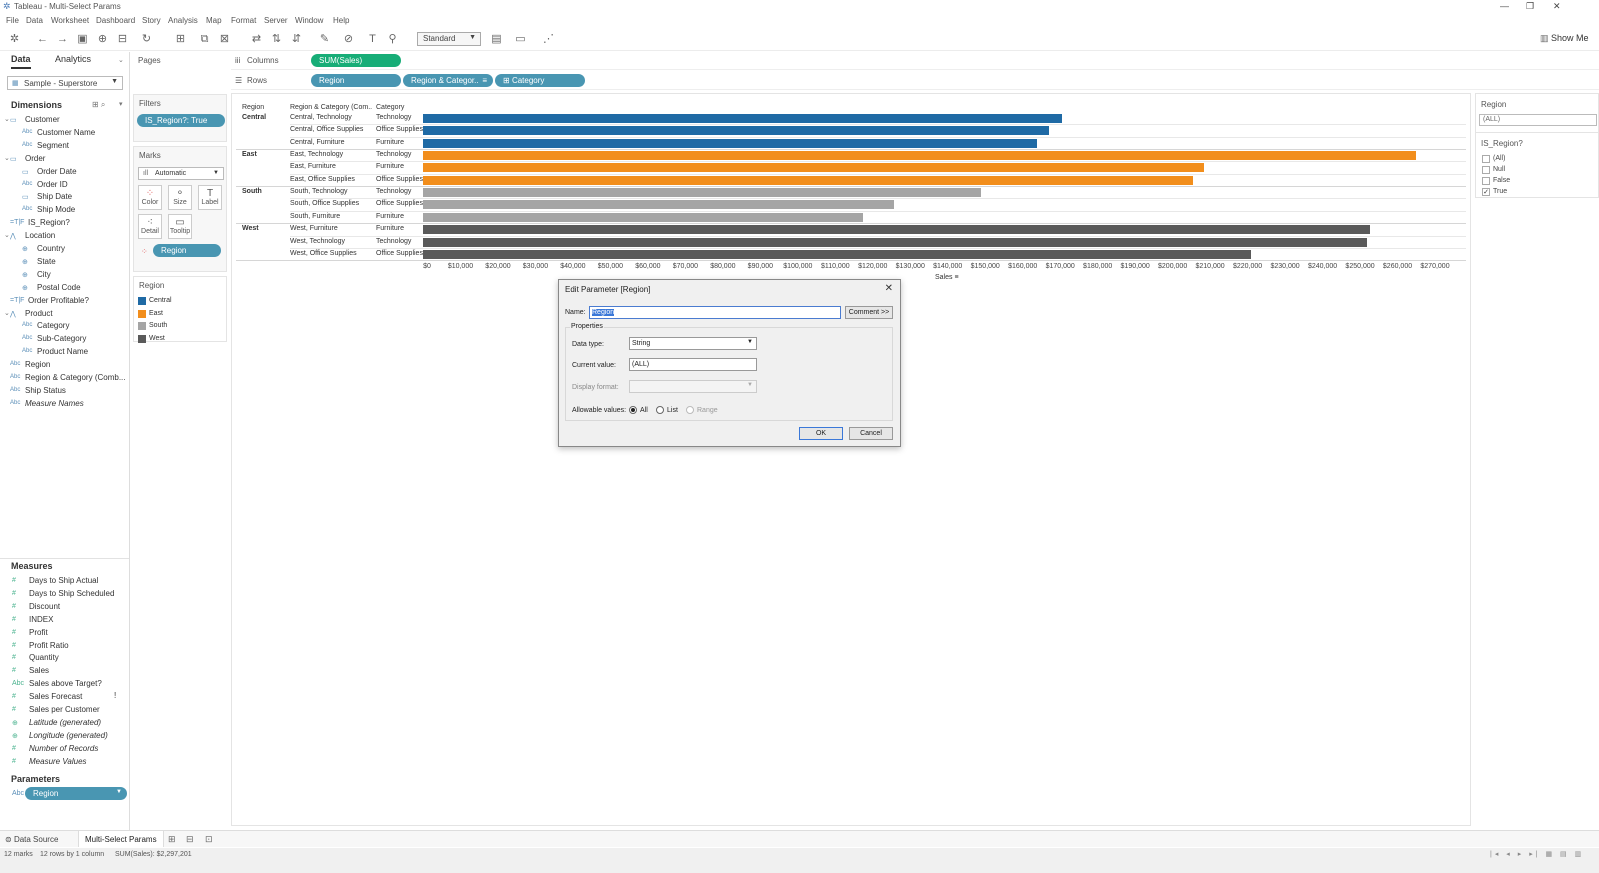  I want to click on menu-worksheet: Worksheet, so click(70, 20).